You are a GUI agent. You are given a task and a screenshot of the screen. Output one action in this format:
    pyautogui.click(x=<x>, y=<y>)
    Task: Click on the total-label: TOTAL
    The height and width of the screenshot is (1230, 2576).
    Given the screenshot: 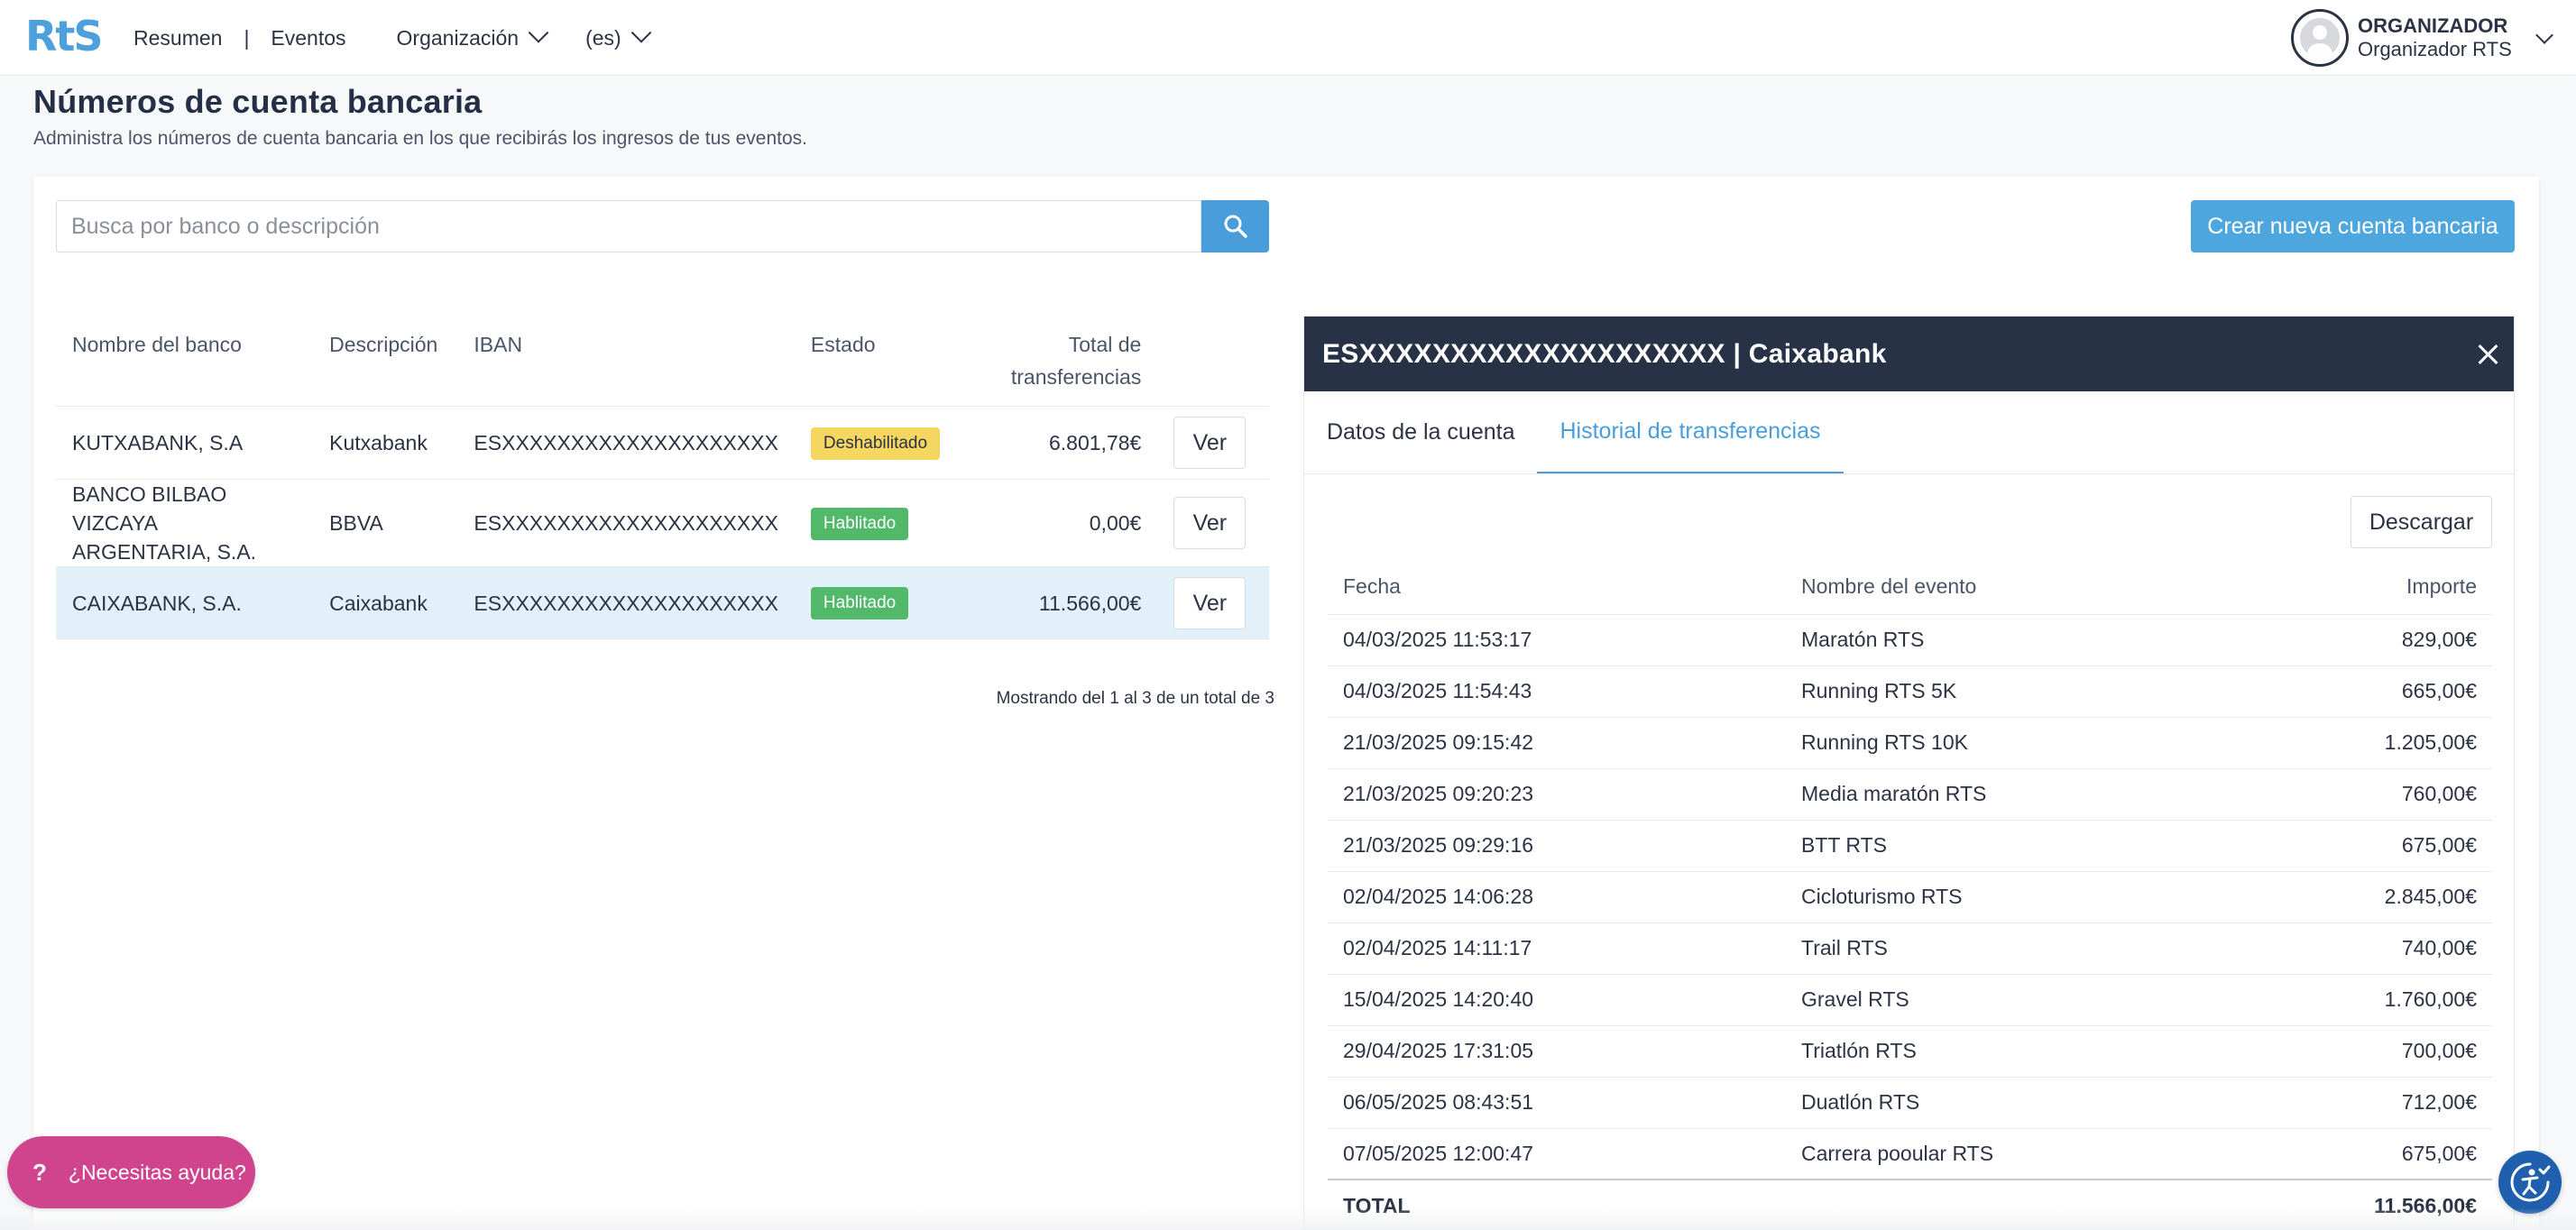 What is the action you would take?
    pyautogui.click(x=1557, y=1204)
    